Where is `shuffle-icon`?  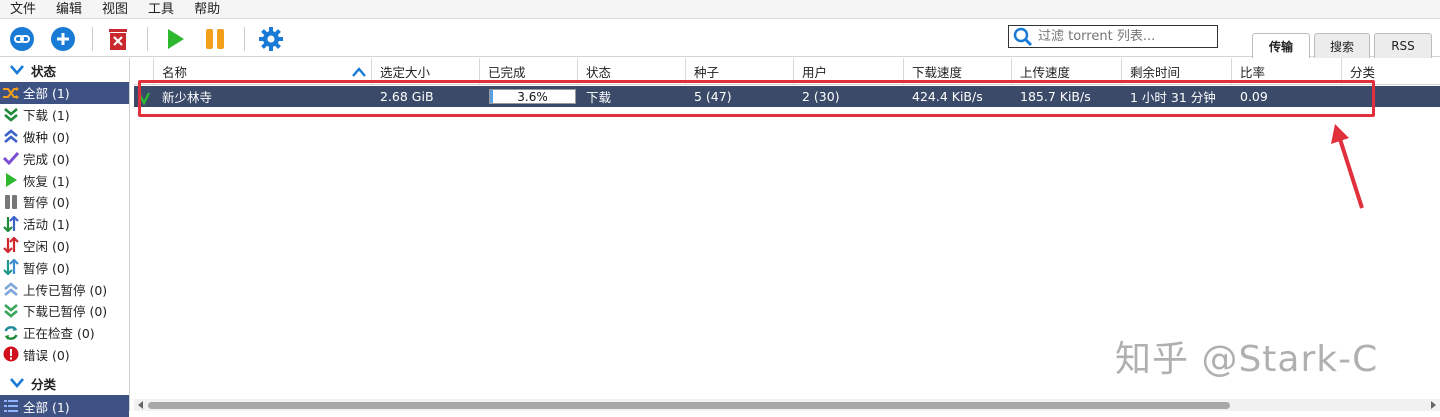 shuffle-icon is located at coordinates (11, 93).